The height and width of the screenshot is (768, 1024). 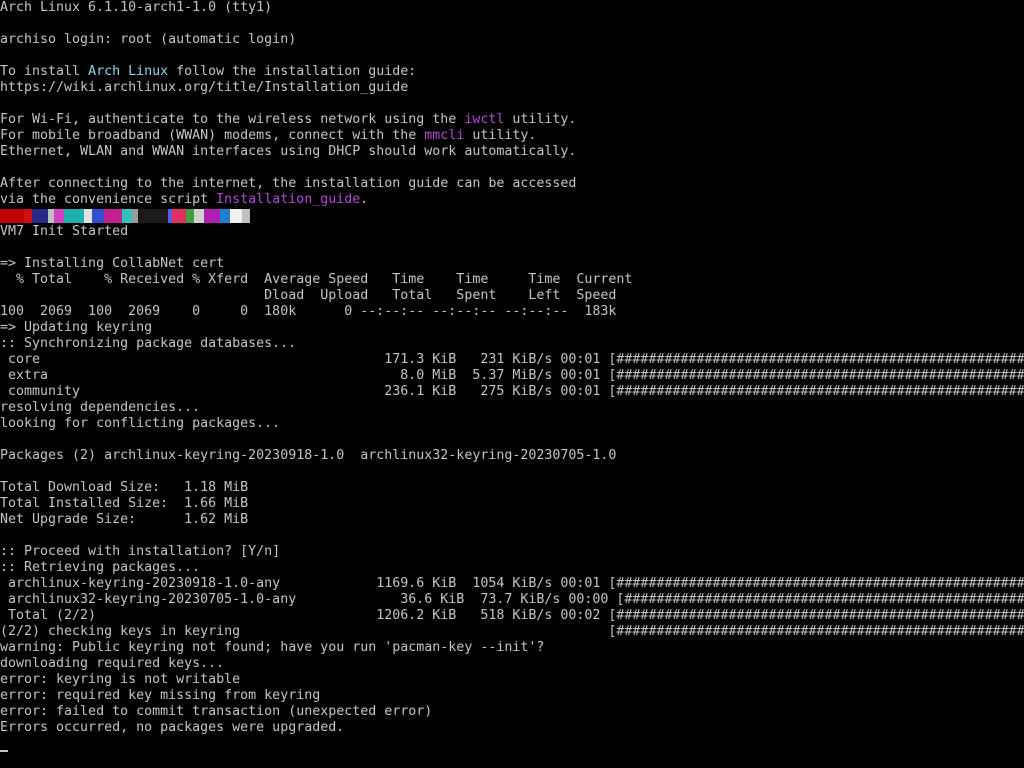 I want to click on terminal-line: Arch Linux 6.1.10-arch1-1.0 (tty1), so click(x=512, y=8).